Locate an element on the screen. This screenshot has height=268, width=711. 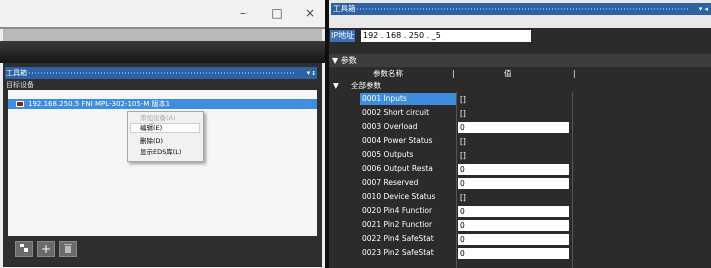
table-row: 0010 Device Status [] is located at coordinates (520, 197).